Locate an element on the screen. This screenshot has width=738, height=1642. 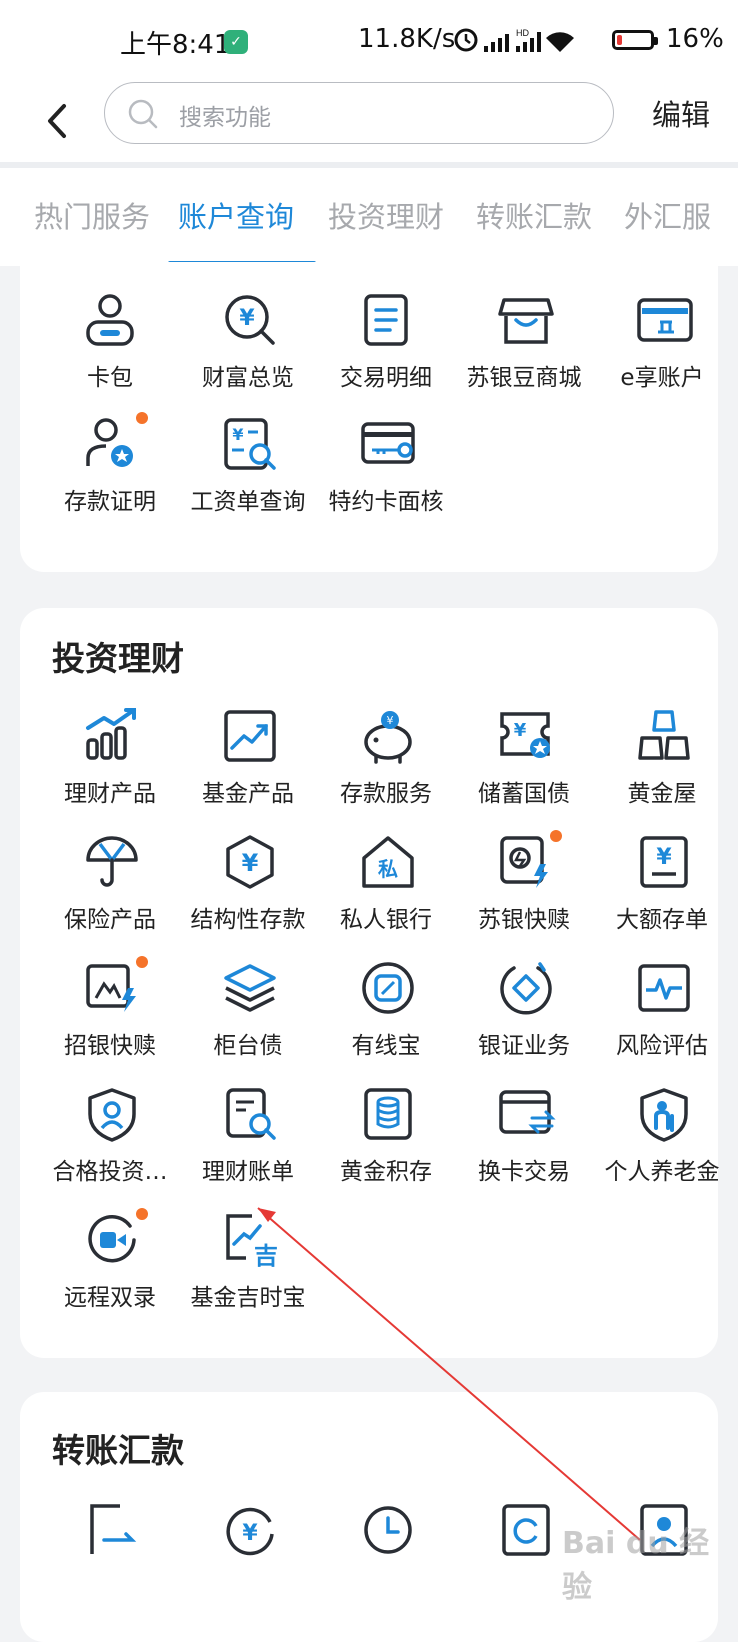
grid-item-label: 远程双录 is located at coordinates (110, 1298).